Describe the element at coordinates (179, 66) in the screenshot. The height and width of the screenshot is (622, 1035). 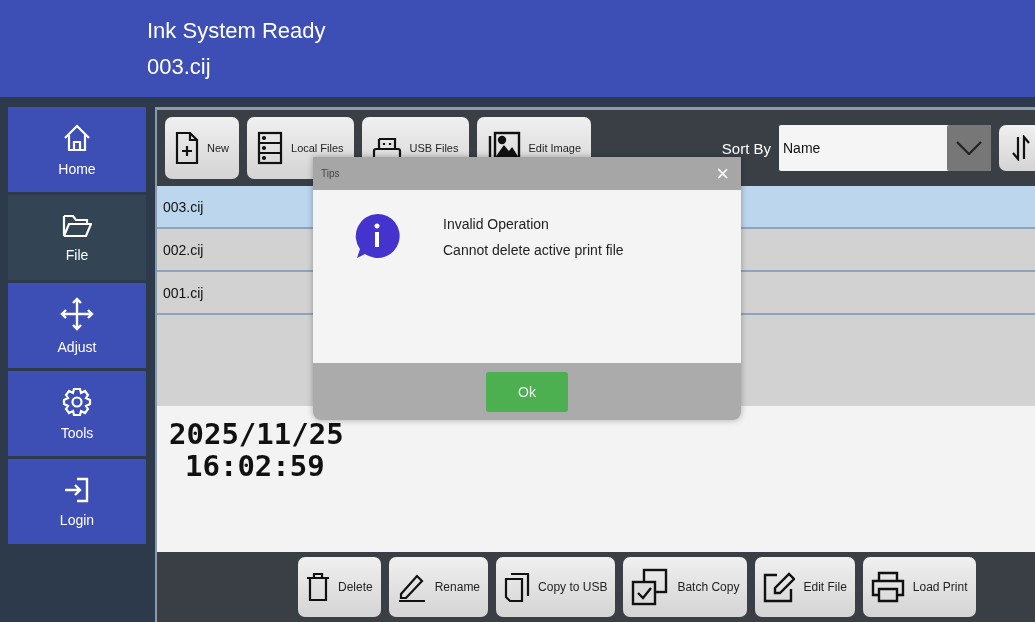
I see `file-name: 003.cij` at that location.